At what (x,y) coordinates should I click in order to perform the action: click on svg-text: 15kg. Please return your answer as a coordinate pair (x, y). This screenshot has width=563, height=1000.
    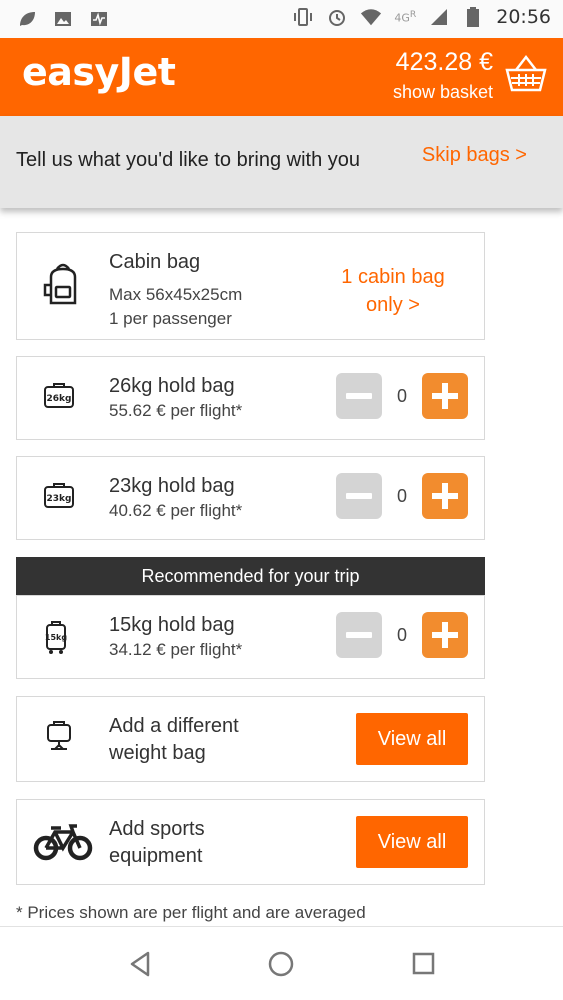
    Looking at the image, I should click on (56, 637).